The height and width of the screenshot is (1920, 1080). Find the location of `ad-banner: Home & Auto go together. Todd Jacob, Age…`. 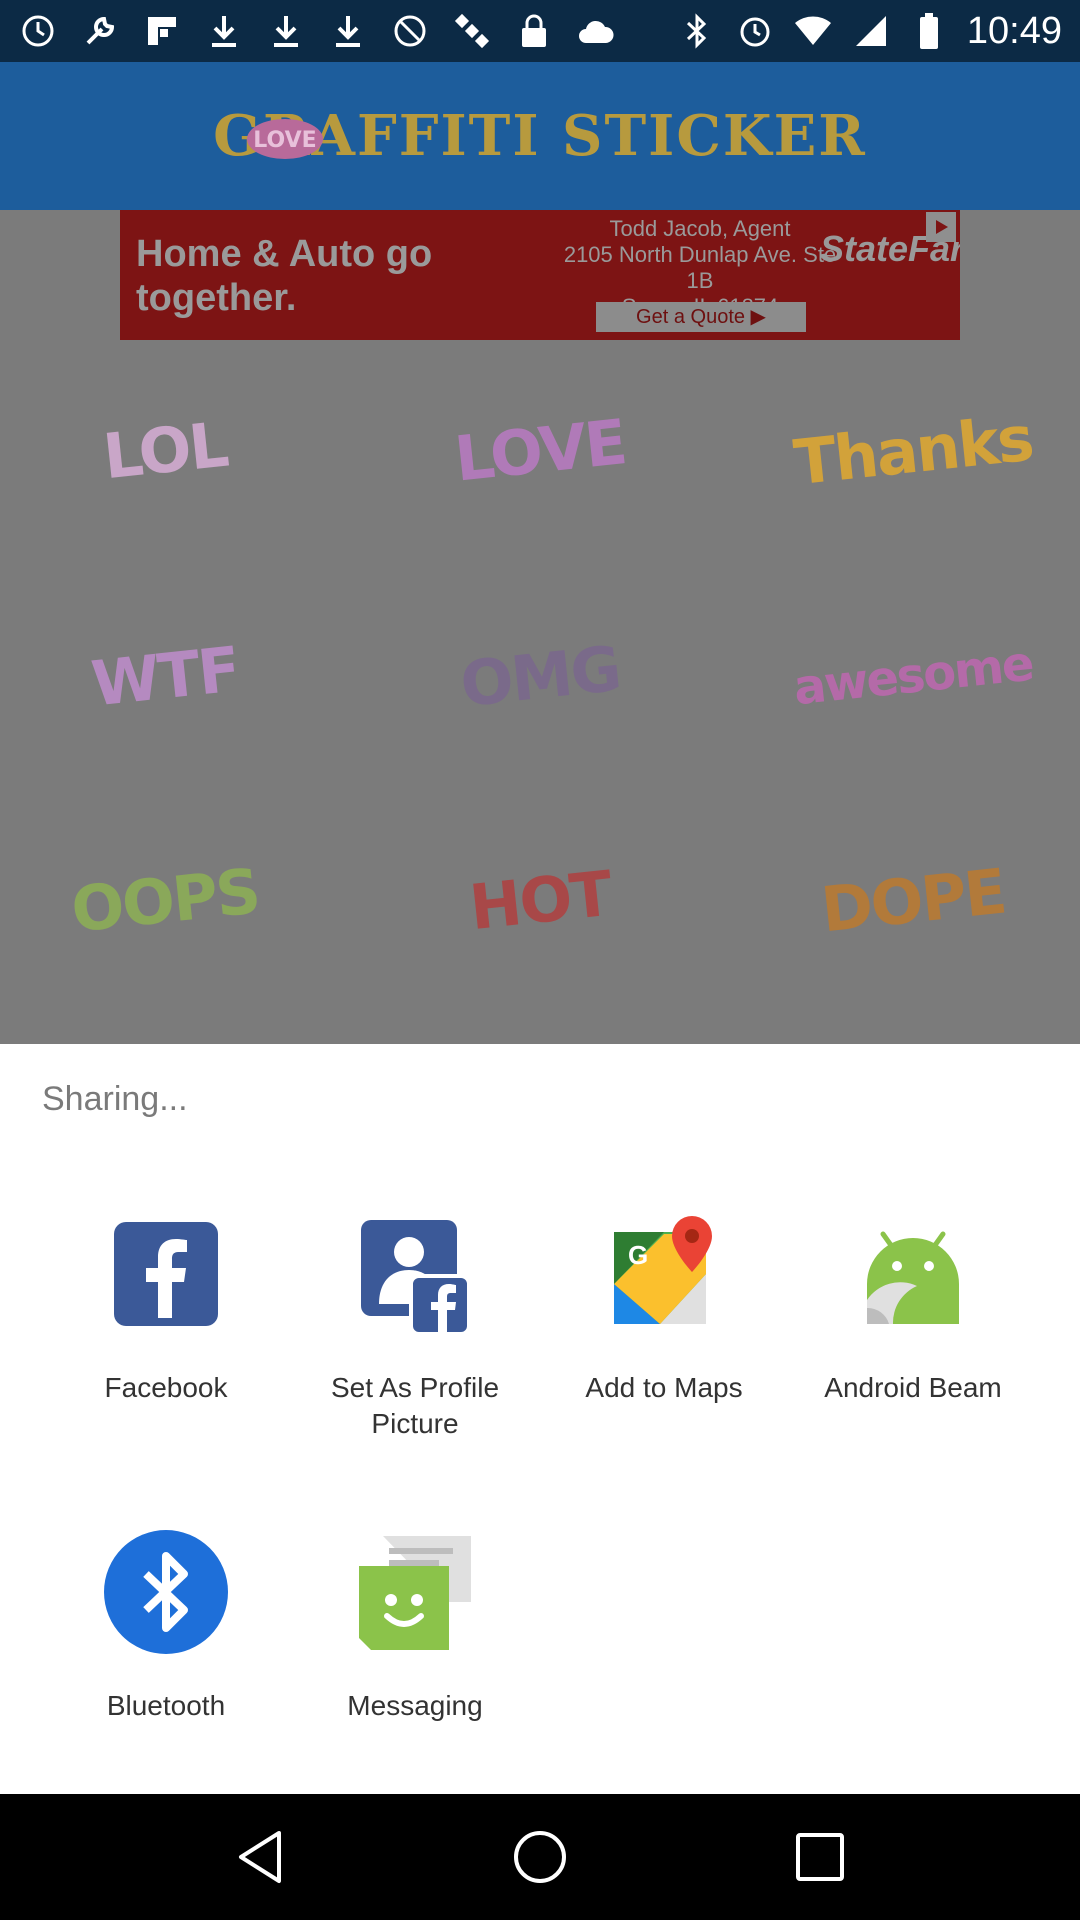

ad-banner: Home & Auto go together. Todd Jacob, Age… is located at coordinates (540, 275).